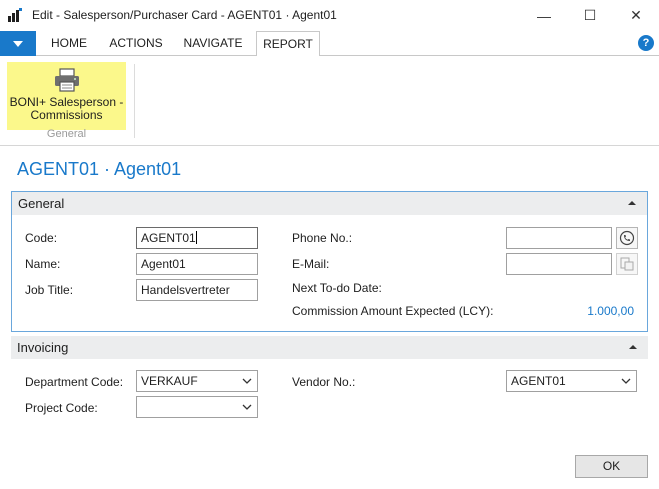 The height and width of the screenshot is (489, 659). I want to click on page-title: AGENT01 · Agent01, so click(99, 169).